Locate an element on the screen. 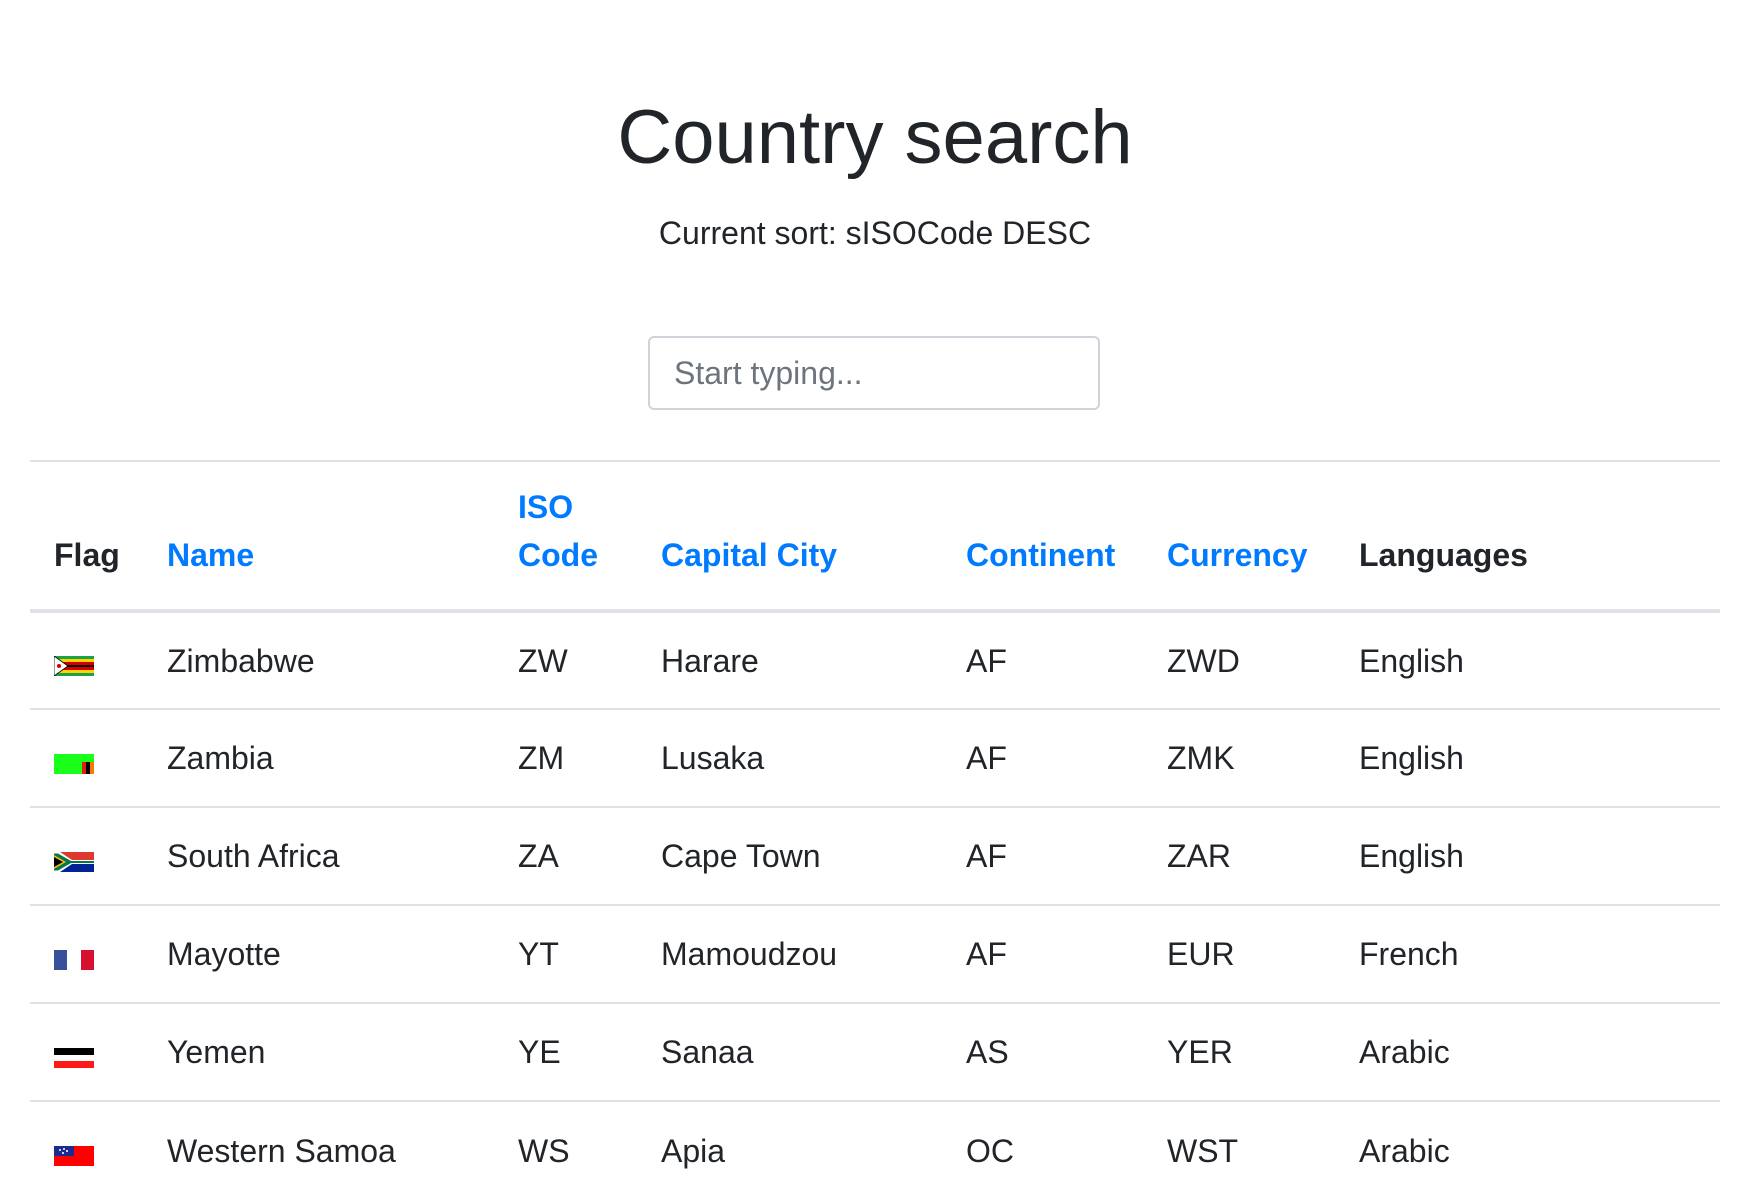  continent: OC is located at coordinates (990, 1150).